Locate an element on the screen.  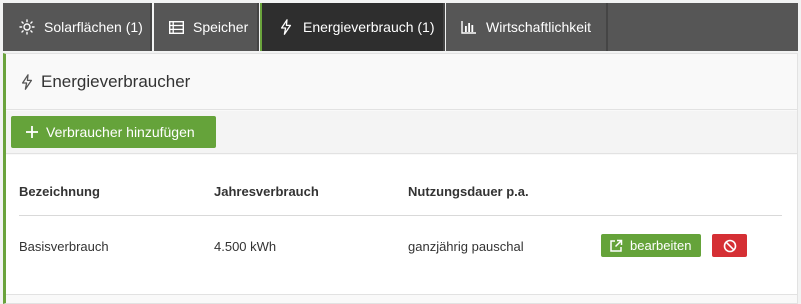
edit-button-label: bearbeiten is located at coordinates (661, 245).